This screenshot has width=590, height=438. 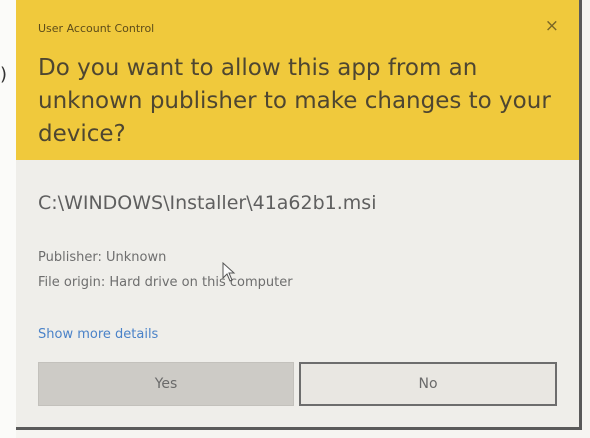 What do you see at coordinates (165, 282) in the screenshot?
I see `file-origin-label: File origin: Hard drive on this computer` at bounding box center [165, 282].